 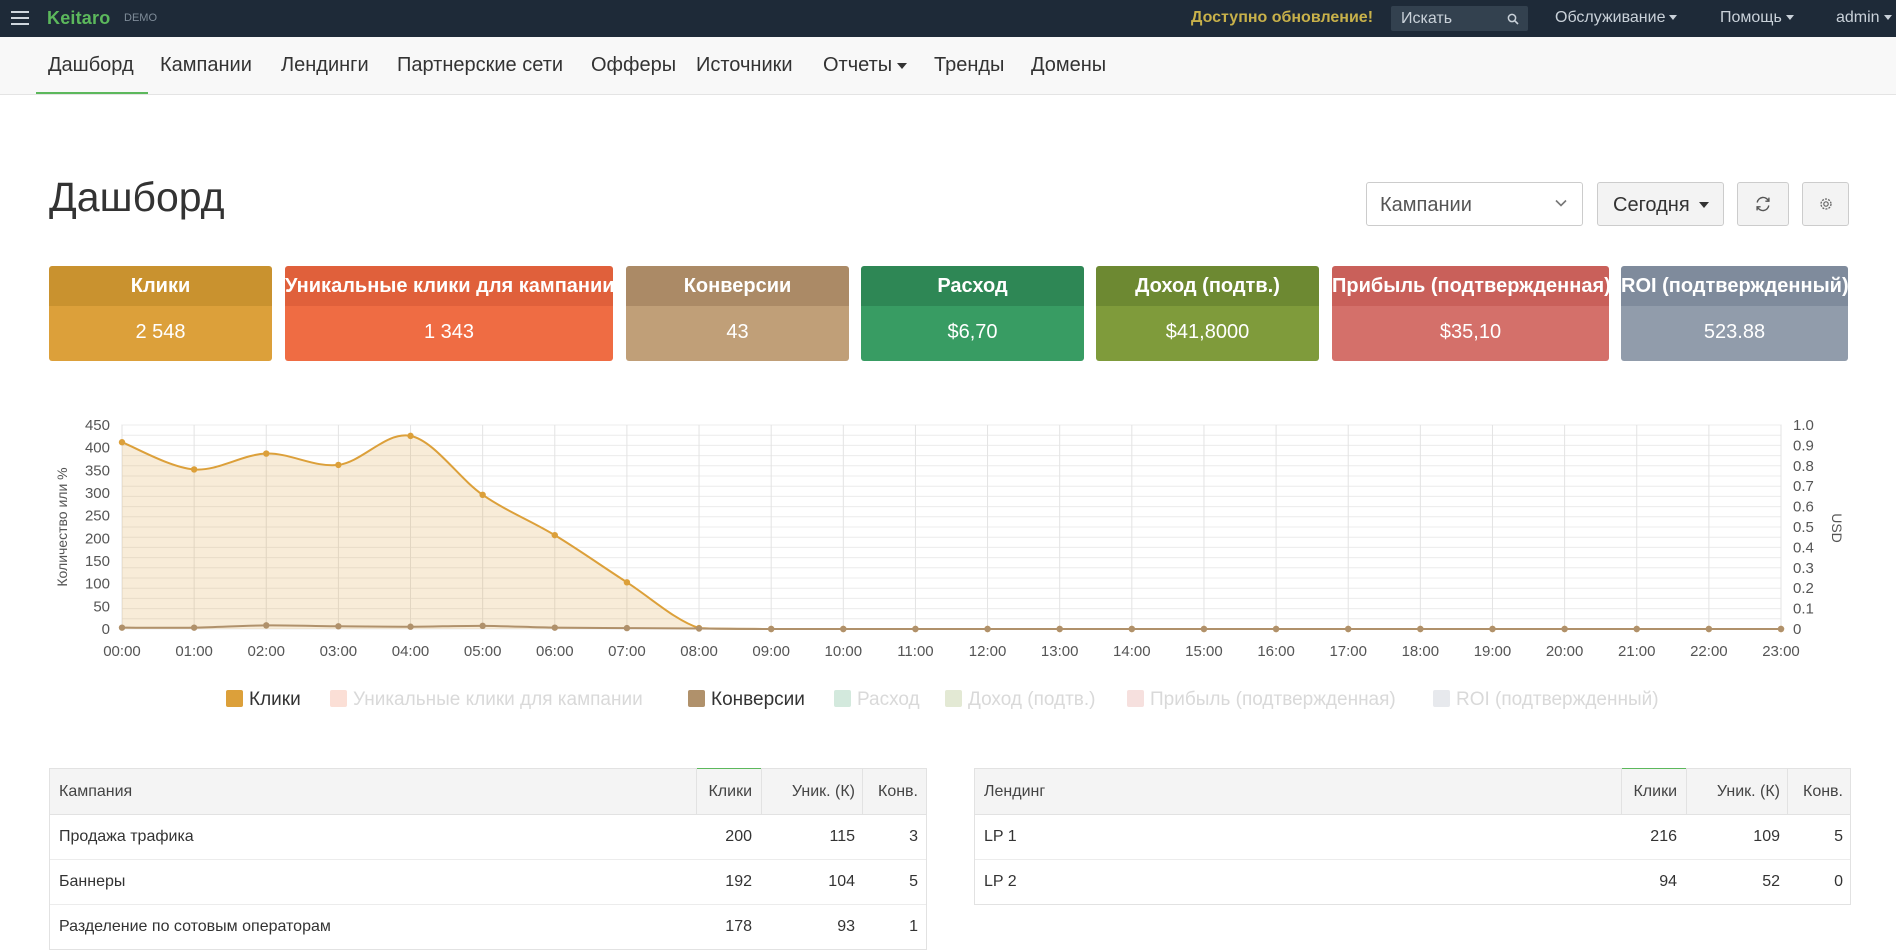 I want to click on date-range-button: Сегодня, so click(x=1660, y=204).